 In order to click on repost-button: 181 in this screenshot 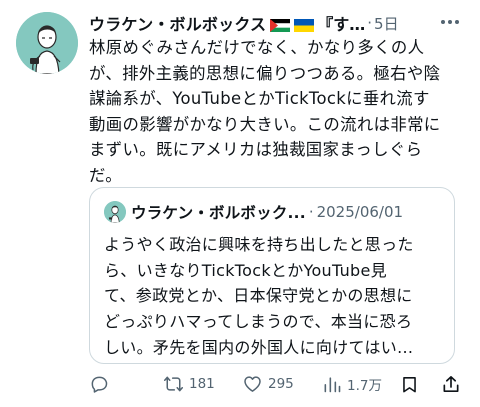, I will do `click(189, 384)`.